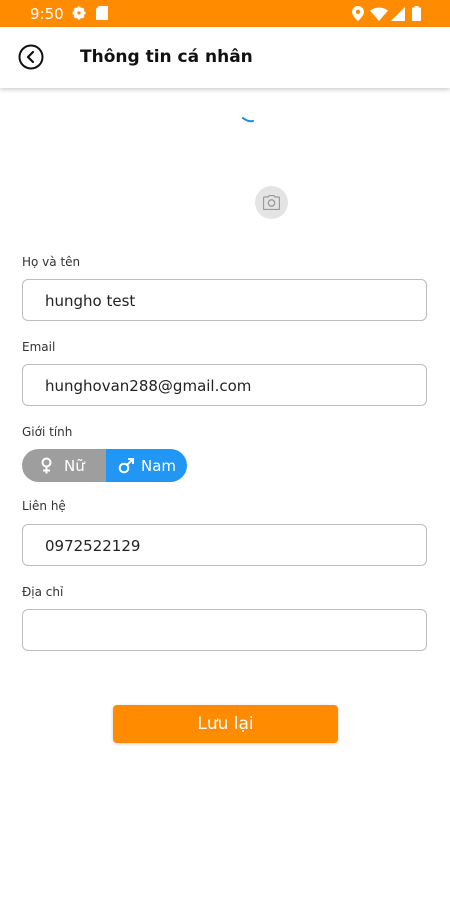 The image size is (450, 900). Describe the element at coordinates (51, 262) in the screenshot. I see `name-label: Họ và tên` at that location.